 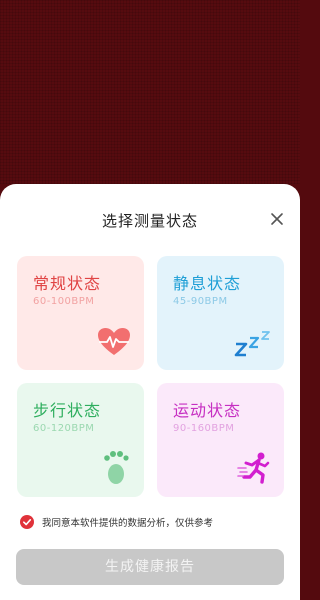 What do you see at coordinates (67, 283) in the screenshot?
I see `state-name: 常规状态` at bounding box center [67, 283].